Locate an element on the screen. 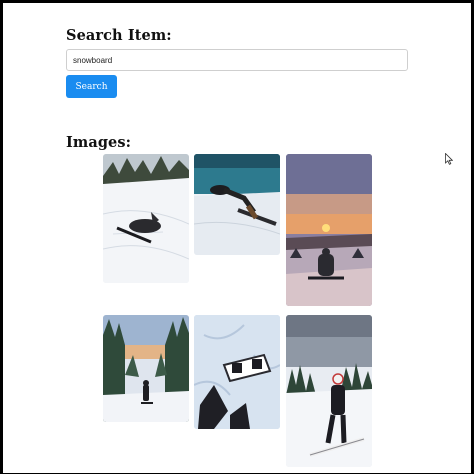 The image size is (474, 474). search-button: Search is located at coordinates (91, 86).